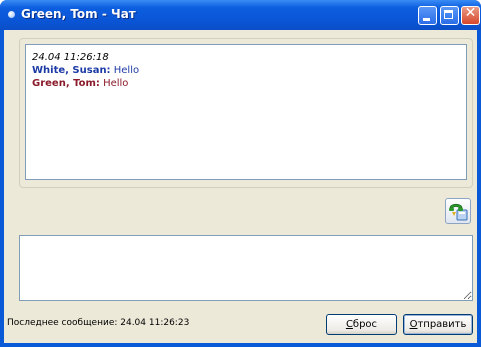  What do you see at coordinates (246, 83) in the screenshot?
I see `message-row: Green, Tom: Hello` at bounding box center [246, 83].